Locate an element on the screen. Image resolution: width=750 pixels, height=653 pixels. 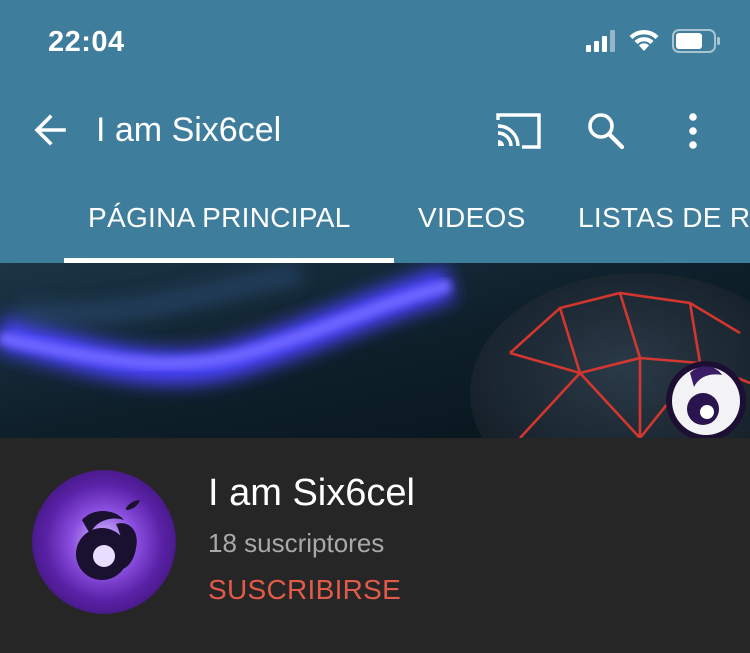
back-arrow-icon is located at coordinates (50, 130).